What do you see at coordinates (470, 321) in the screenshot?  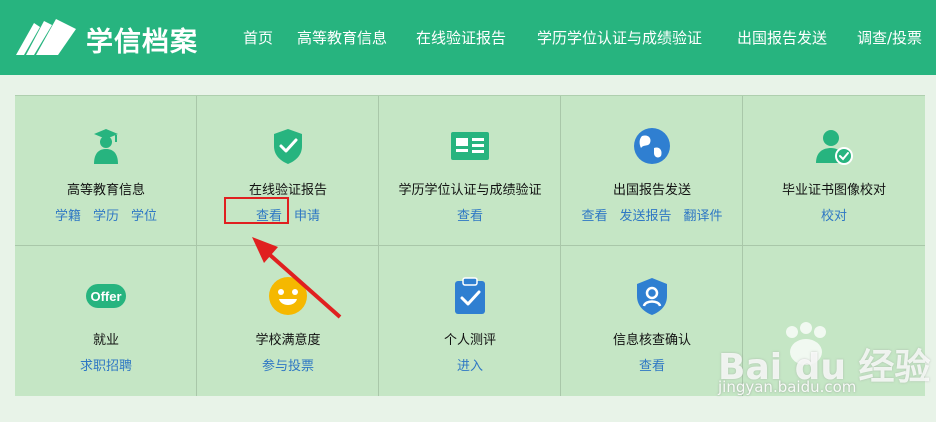 I see `service-personal-assessment: 个人测评 进入` at bounding box center [470, 321].